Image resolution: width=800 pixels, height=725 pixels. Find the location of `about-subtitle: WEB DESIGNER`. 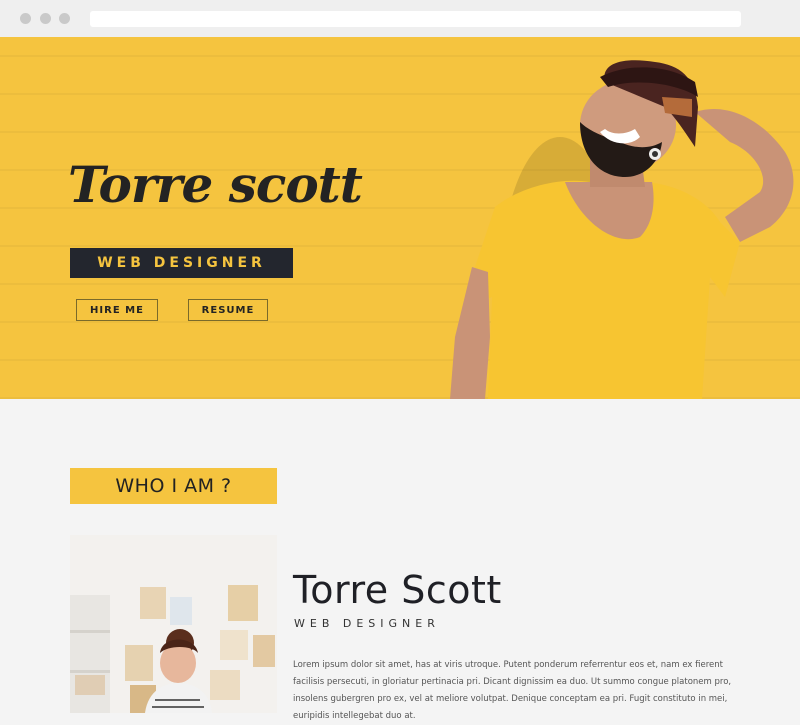

about-subtitle: WEB DESIGNER is located at coordinates (367, 623).